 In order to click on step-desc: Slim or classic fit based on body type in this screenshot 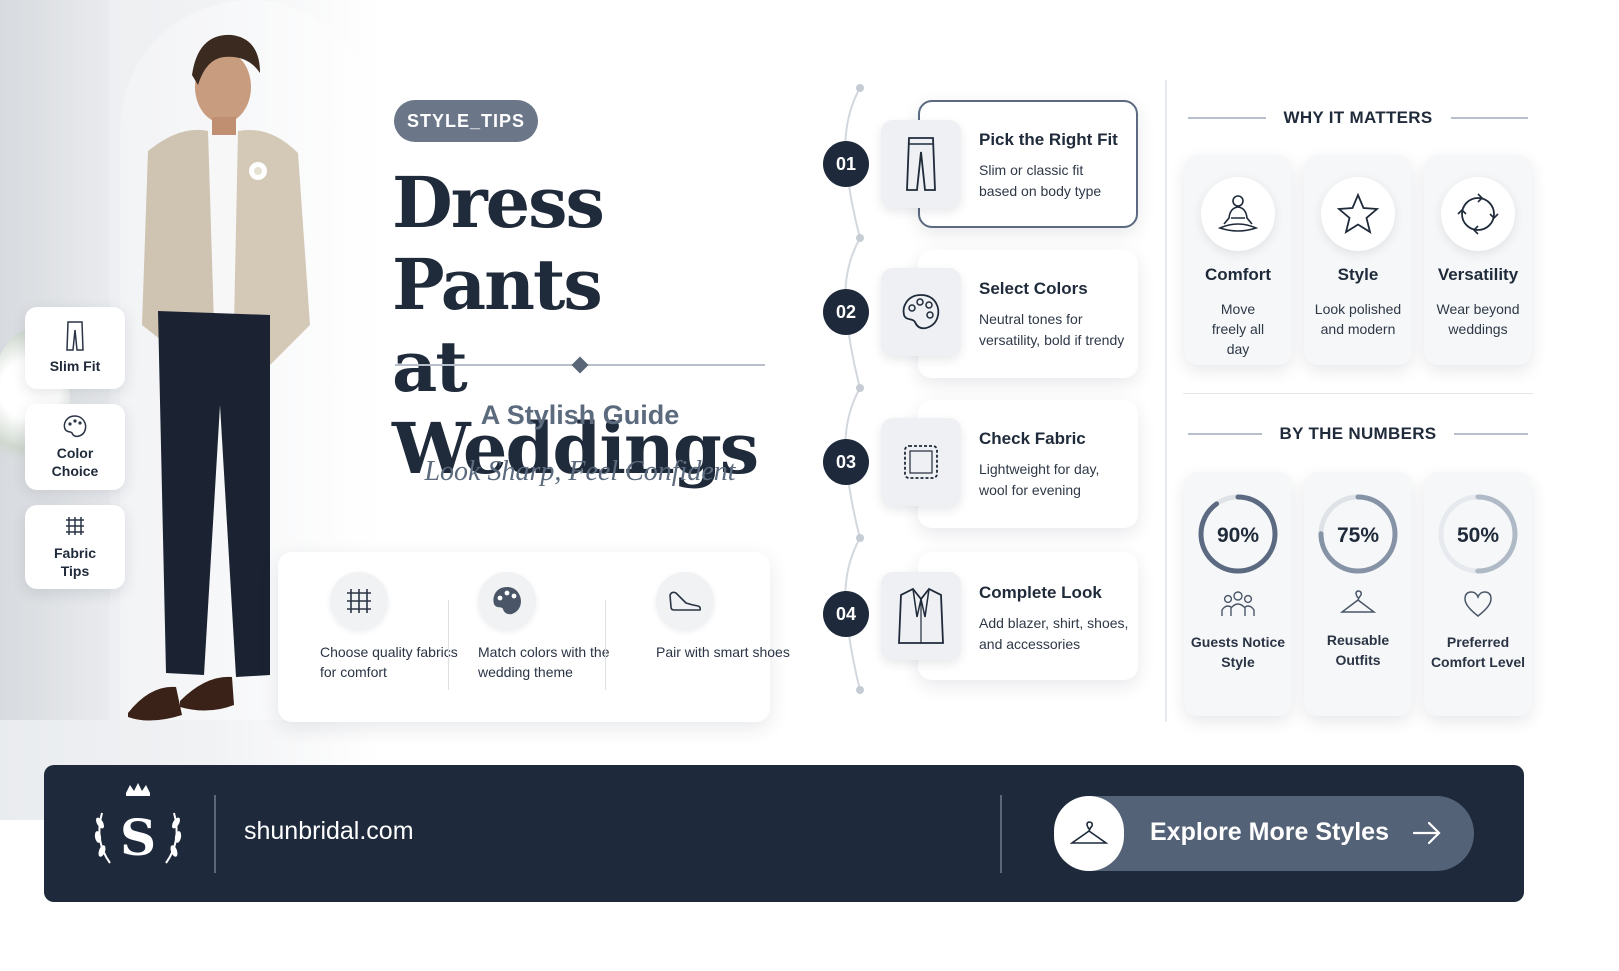, I will do `click(1040, 180)`.